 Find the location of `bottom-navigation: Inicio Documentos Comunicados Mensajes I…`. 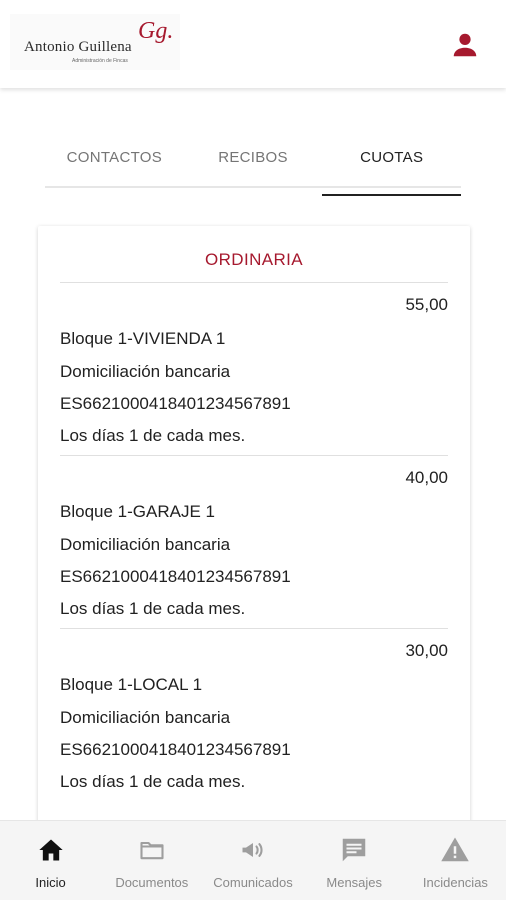

bottom-navigation: Inicio Documentos Comunicados Mensajes I… is located at coordinates (253, 860).